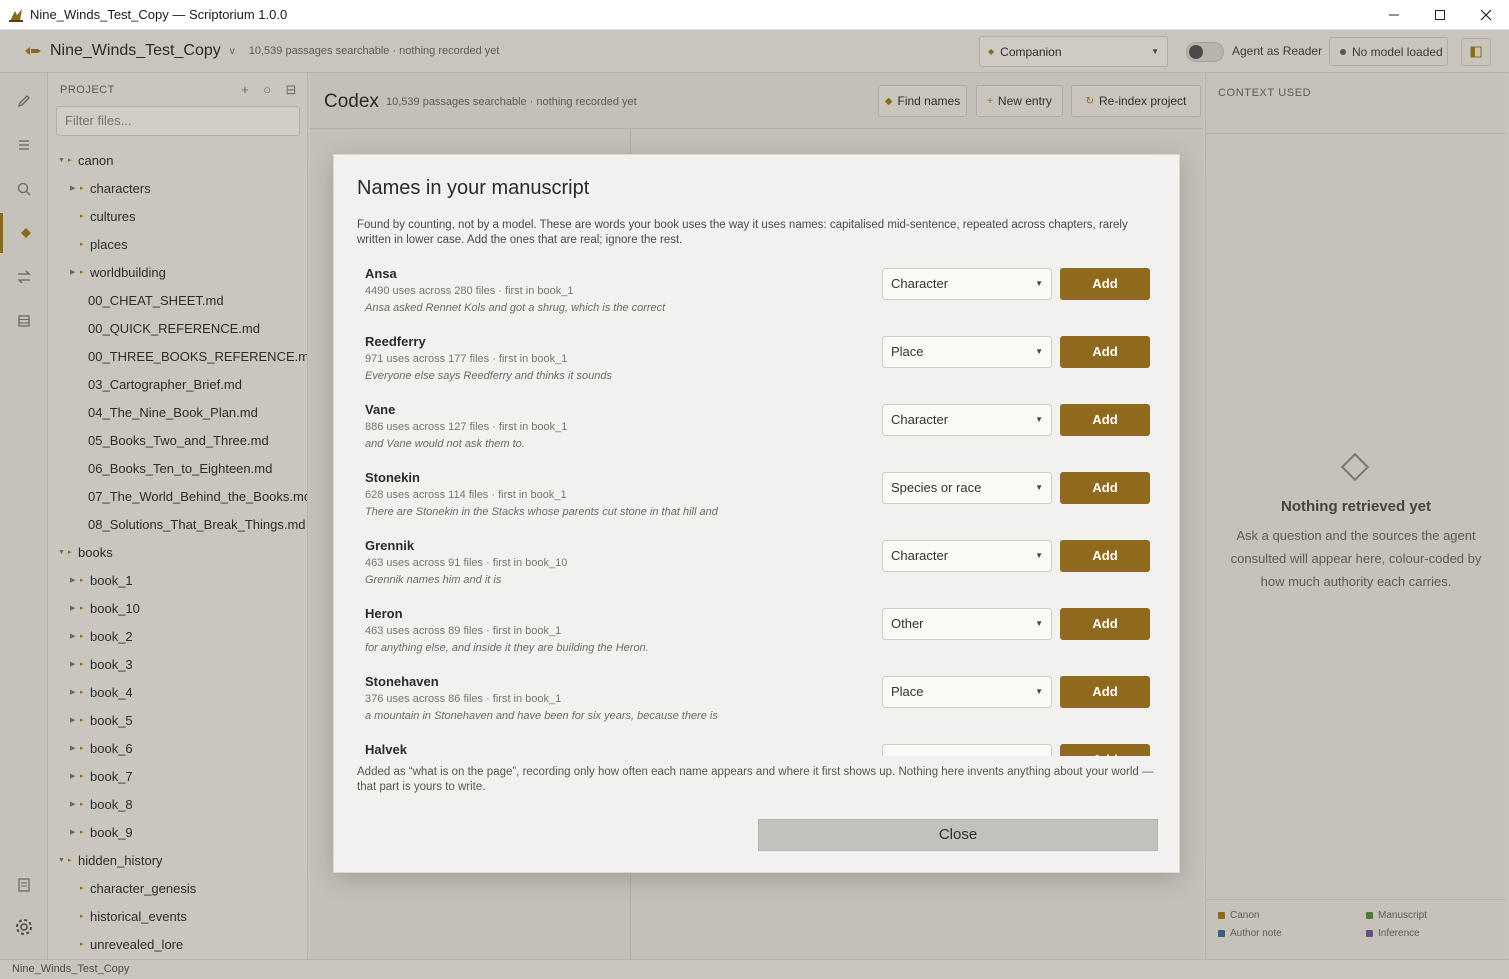 This screenshot has width=1509, height=979. I want to click on entry-type-select: Other ▼, so click(967, 624).